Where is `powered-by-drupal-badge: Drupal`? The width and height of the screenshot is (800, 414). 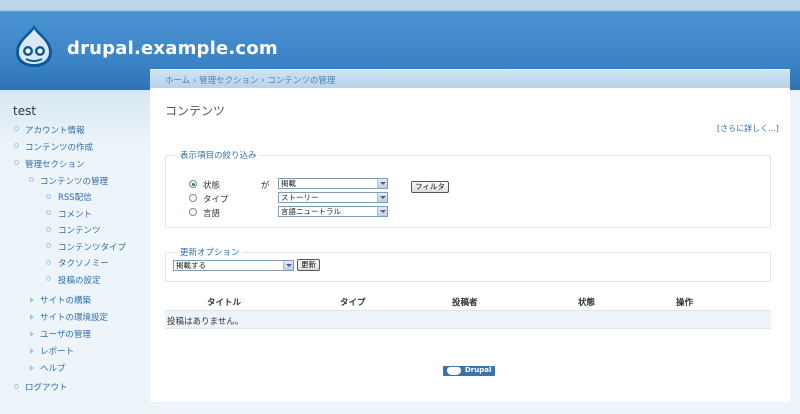
powered-by-drupal-badge: Drupal is located at coordinates (469, 371).